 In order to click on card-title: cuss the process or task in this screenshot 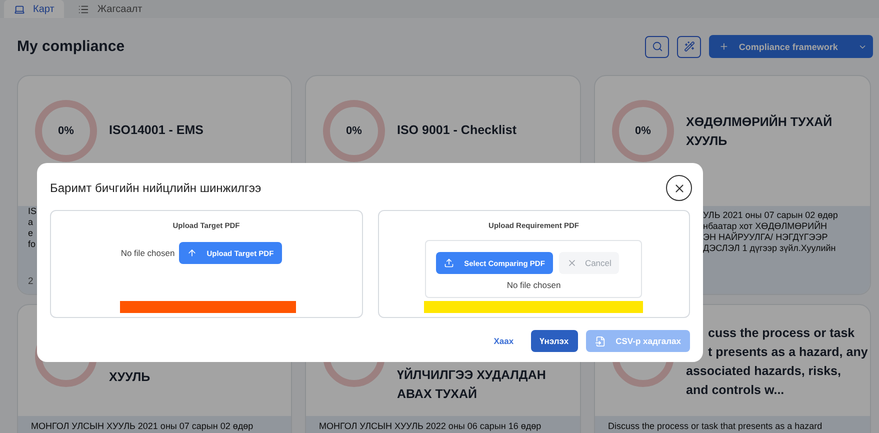, I will do `click(781, 333)`.